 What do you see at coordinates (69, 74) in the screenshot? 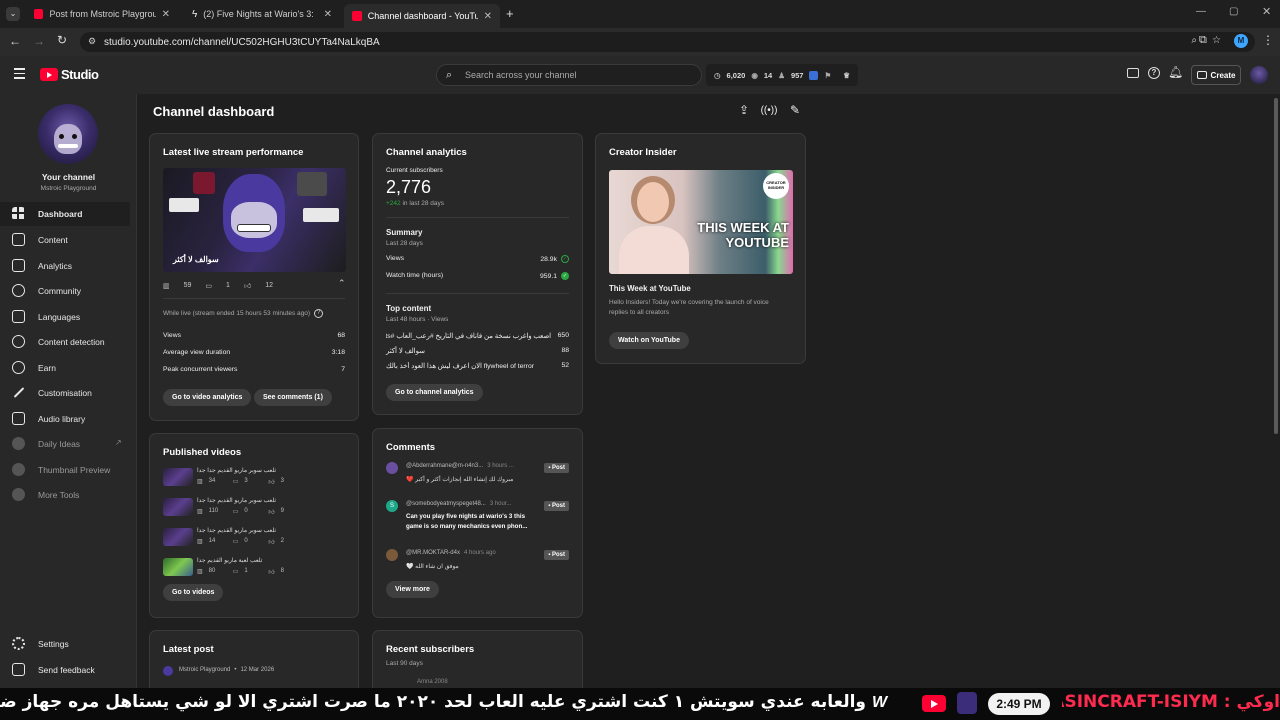
I see `studio-logo: Studio` at bounding box center [69, 74].